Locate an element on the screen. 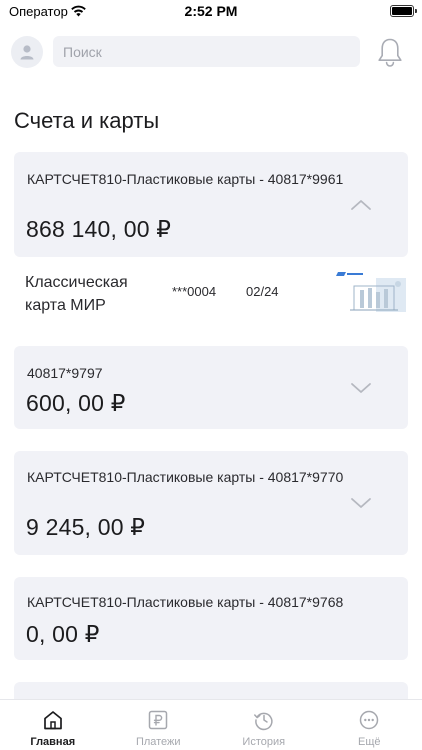 Image resolution: width=422 pixels, height=750 pixels. bank-card-number: ***0004 is located at coordinates (194, 291).